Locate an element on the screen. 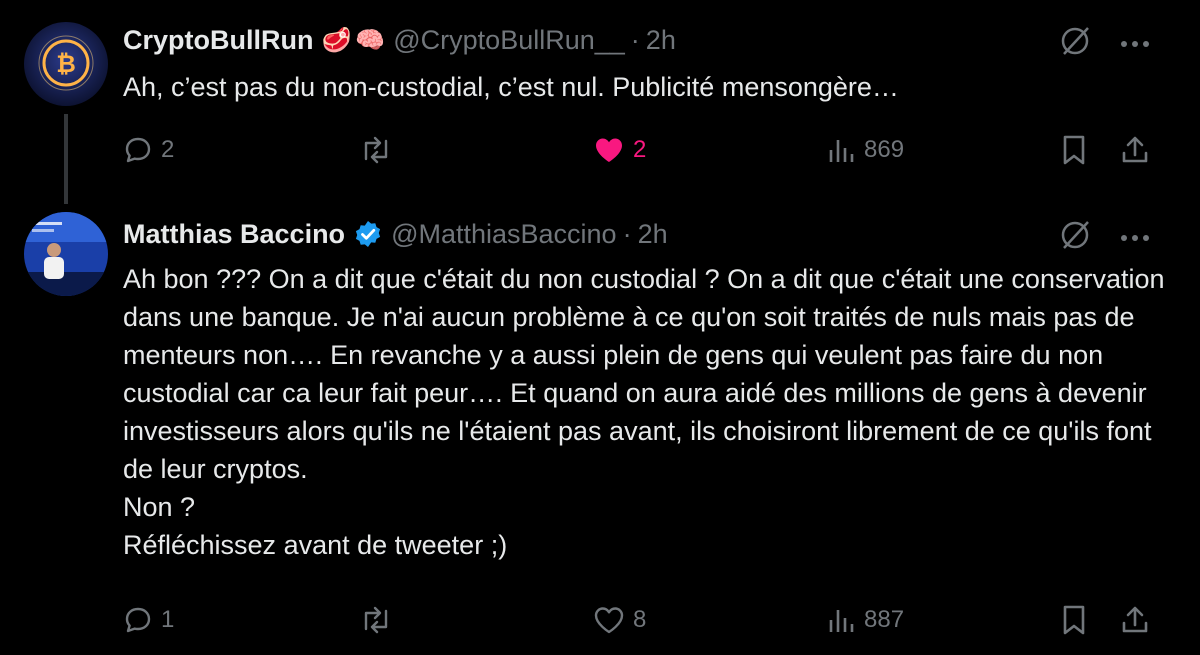  reply-button: 1 is located at coordinates (148, 620).